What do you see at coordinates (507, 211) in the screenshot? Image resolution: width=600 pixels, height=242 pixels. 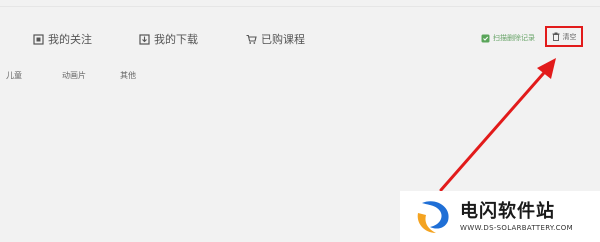 I see `watermark-title: 电闪软件站` at bounding box center [507, 211].